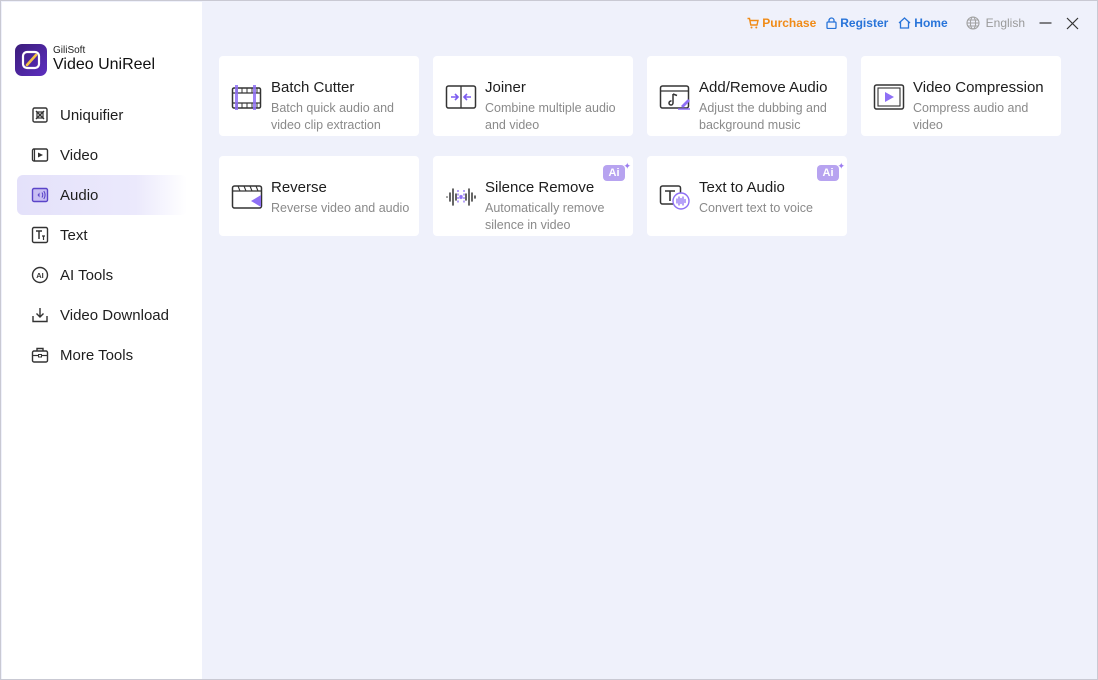 This screenshot has width=1098, height=680. Describe the element at coordinates (533, 96) in the screenshot. I see `card-joiner: Joiner Combine multiple audio and video` at that location.